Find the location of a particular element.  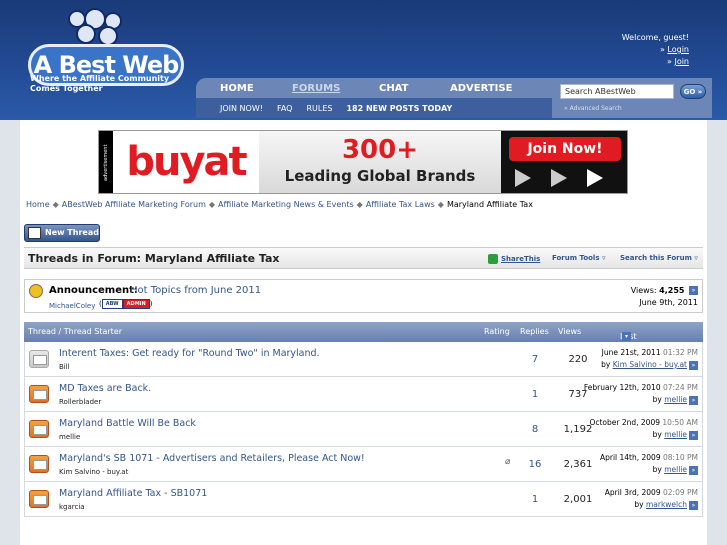

col-thread: Thread / Thread Starter is located at coordinates (75, 331).